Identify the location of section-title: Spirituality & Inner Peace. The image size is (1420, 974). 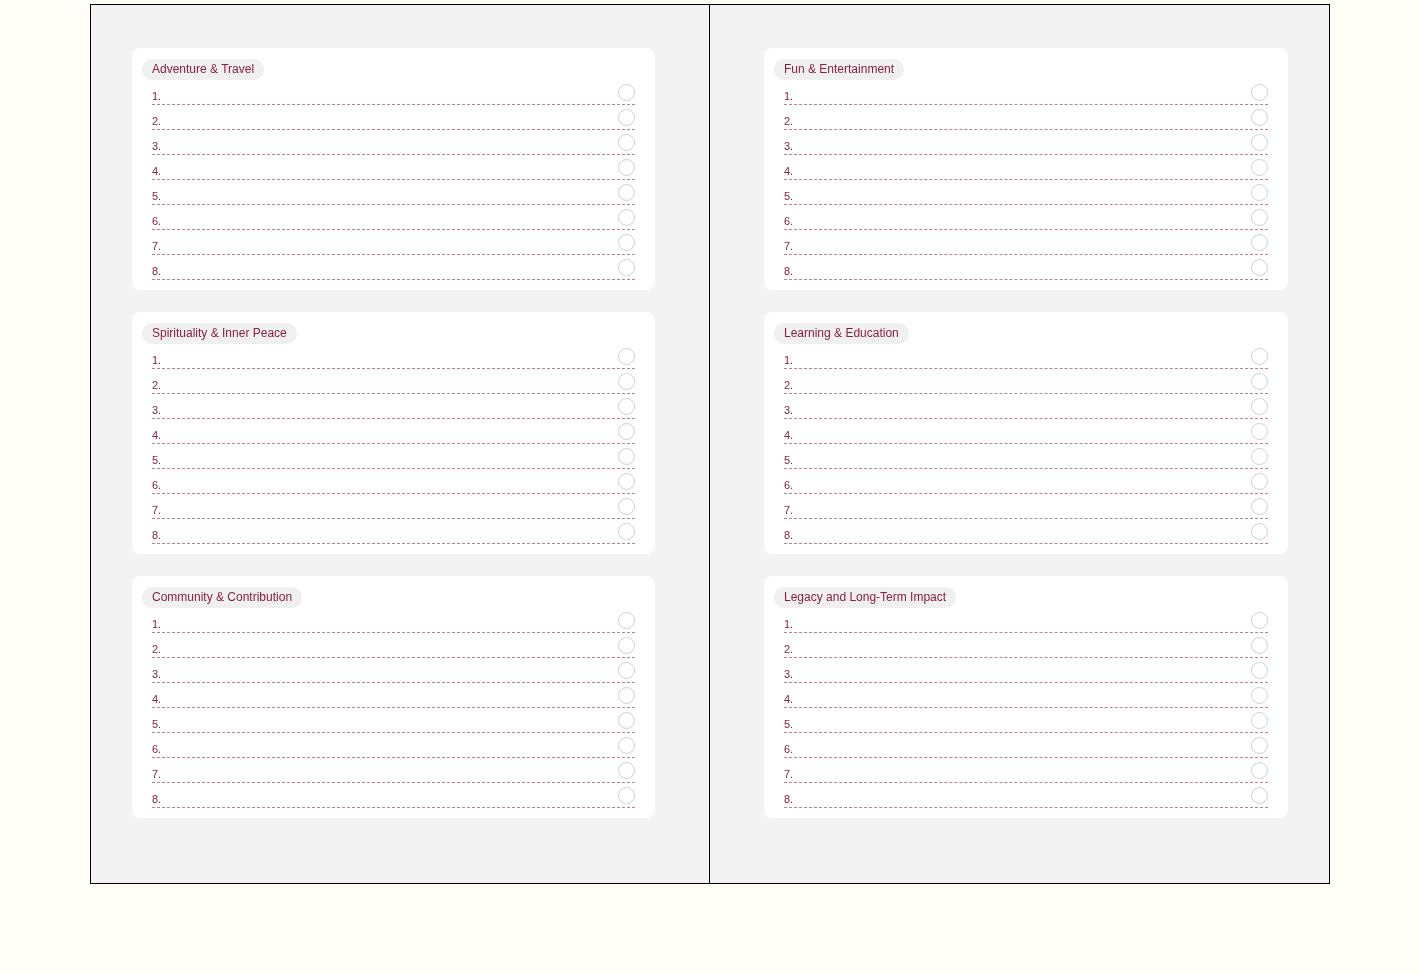
(219, 333).